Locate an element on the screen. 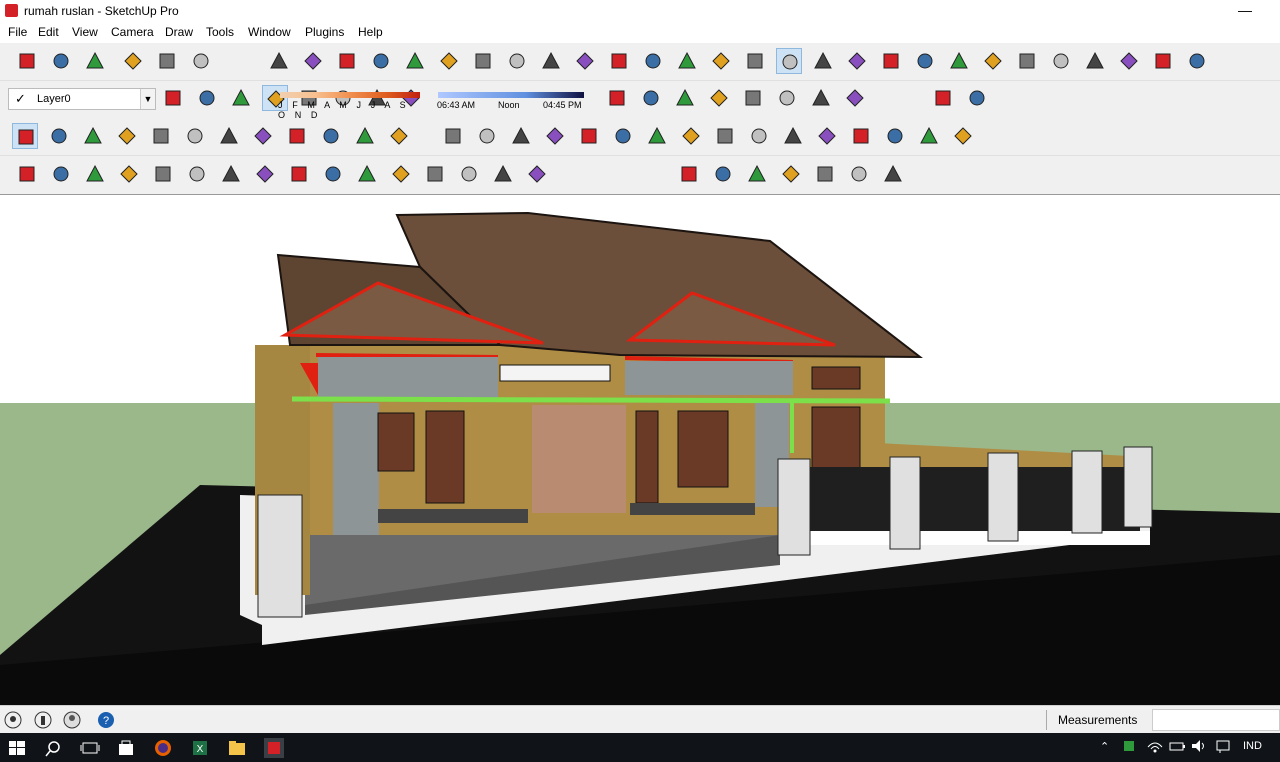 The height and width of the screenshot is (762, 1280). push-pull-icon-button is located at coordinates (195, 136).